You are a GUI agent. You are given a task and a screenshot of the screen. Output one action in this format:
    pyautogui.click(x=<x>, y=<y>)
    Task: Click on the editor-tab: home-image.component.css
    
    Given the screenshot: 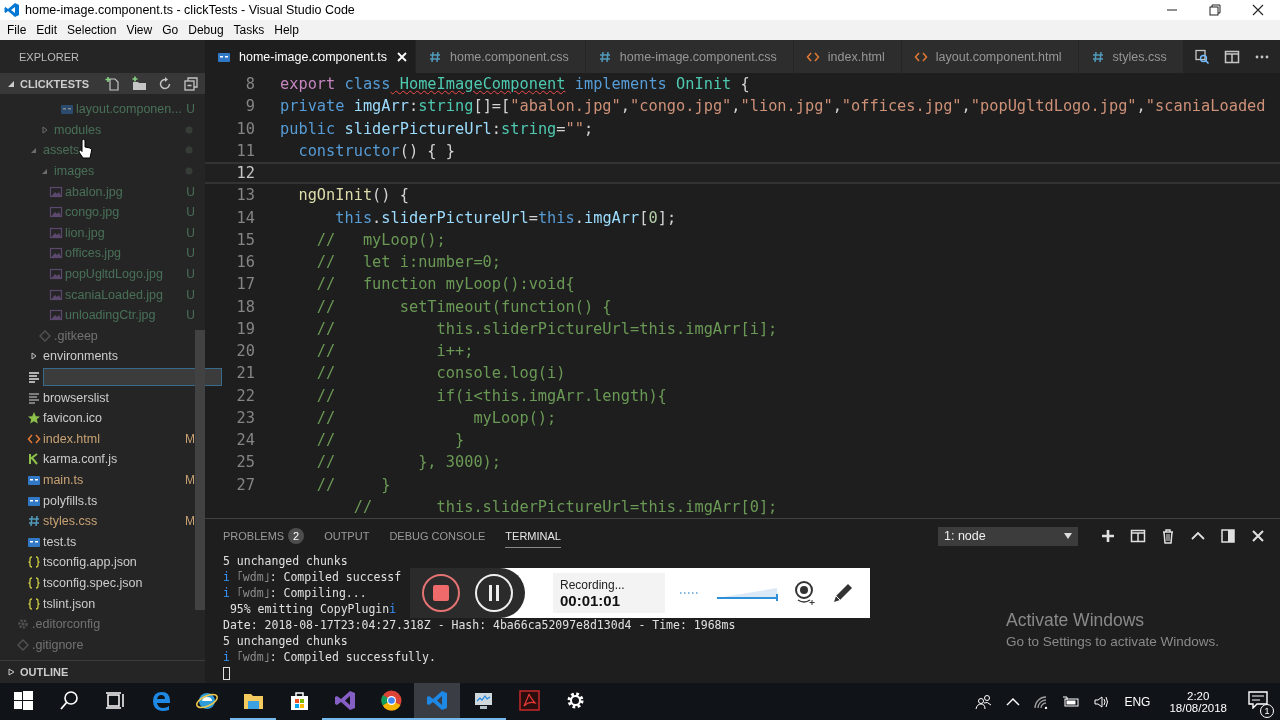 What is the action you would take?
    pyautogui.click(x=689, y=56)
    